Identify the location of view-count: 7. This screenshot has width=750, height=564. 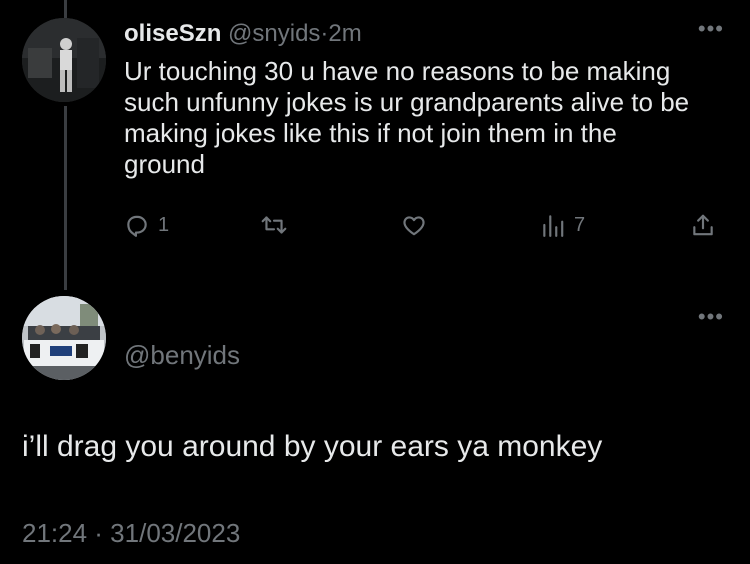
(580, 224).